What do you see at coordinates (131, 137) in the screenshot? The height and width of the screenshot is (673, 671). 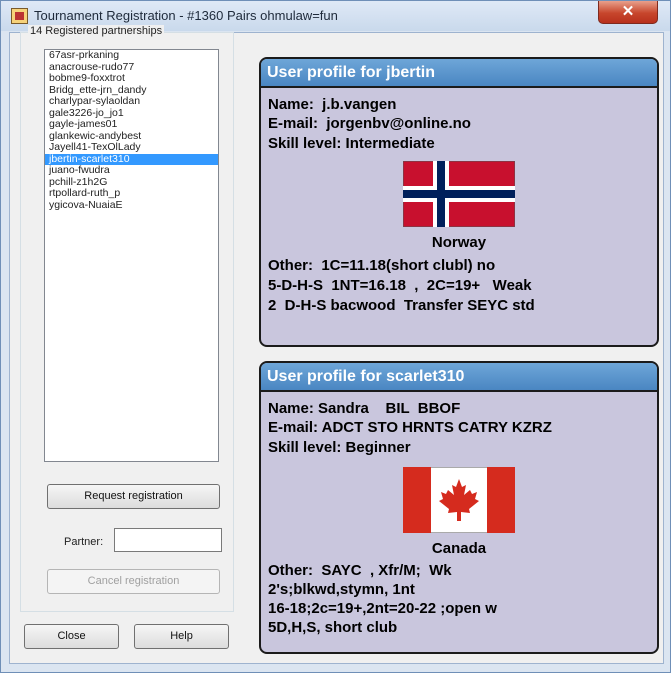 I see `list-item: glankewic-andybest` at bounding box center [131, 137].